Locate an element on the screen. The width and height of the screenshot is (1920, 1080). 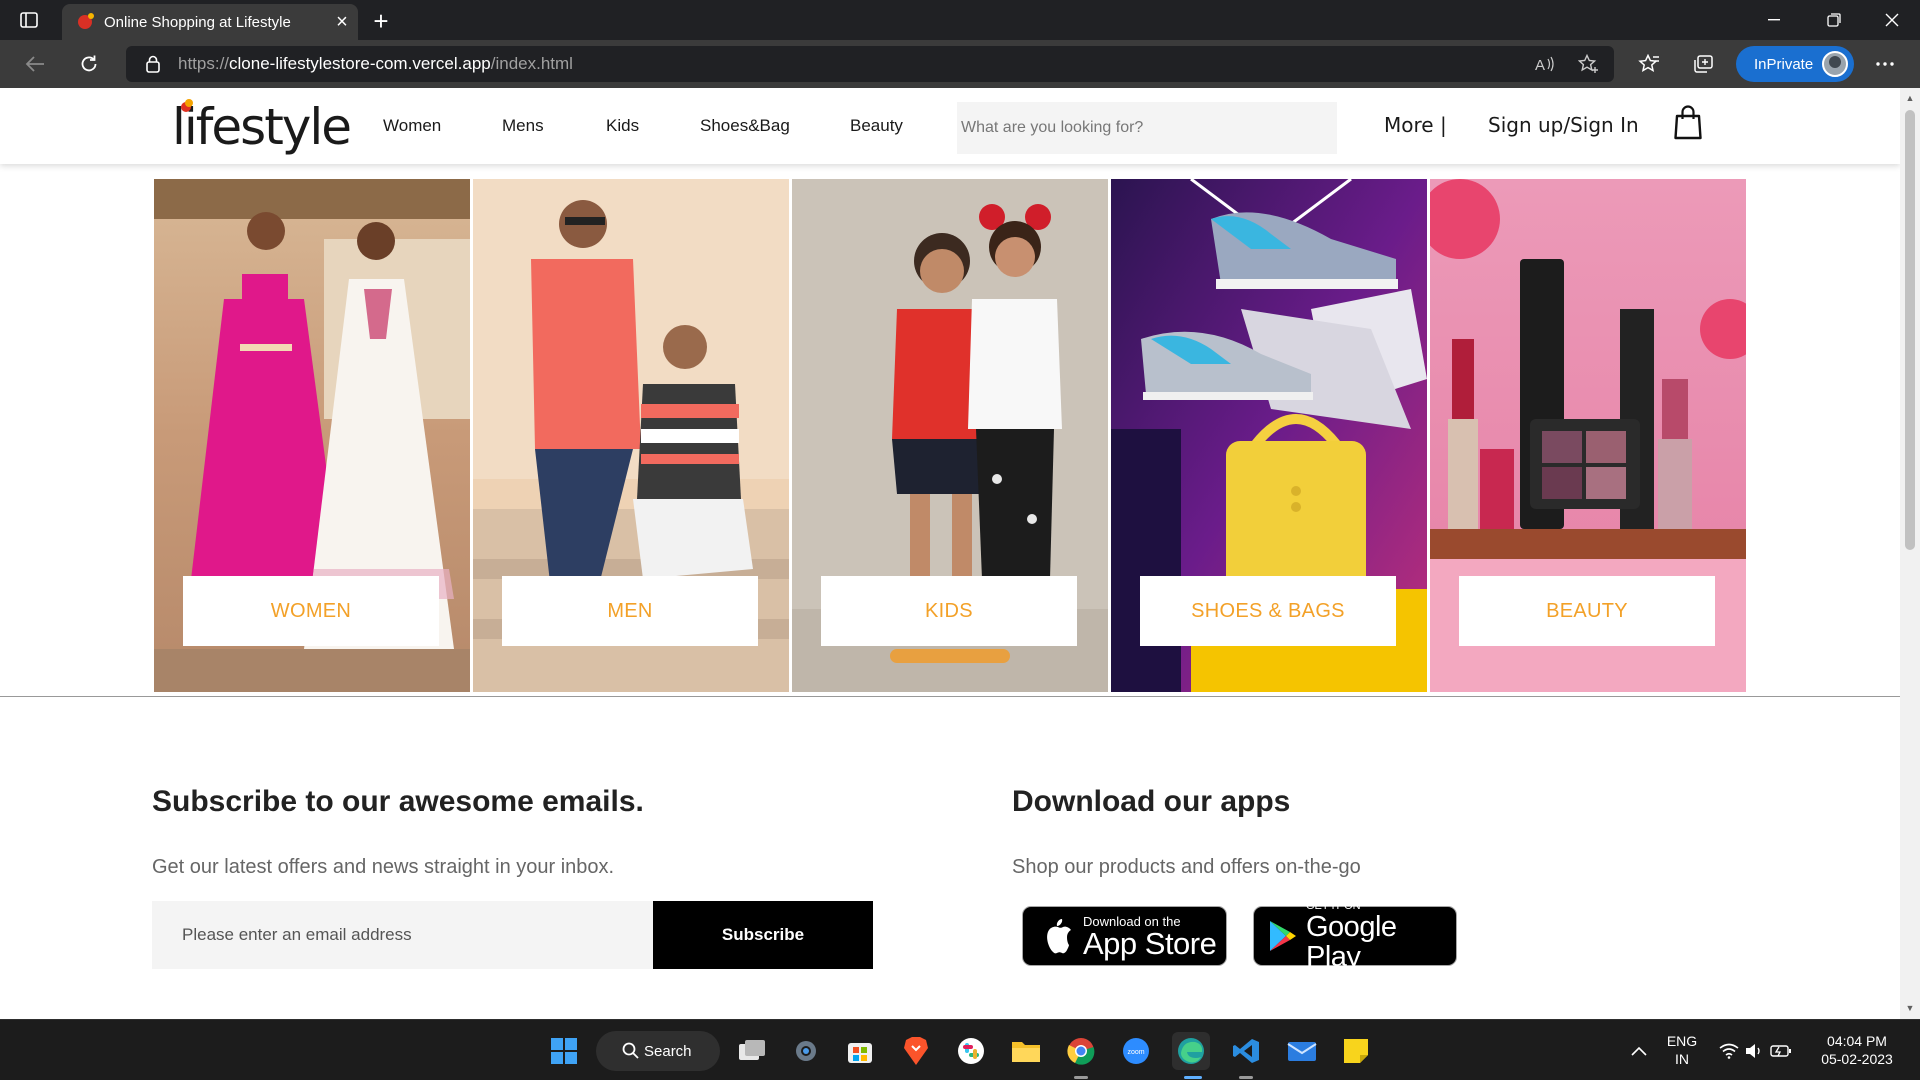
nav-shoes-bag: Shoes&Bag is located at coordinates (745, 126).